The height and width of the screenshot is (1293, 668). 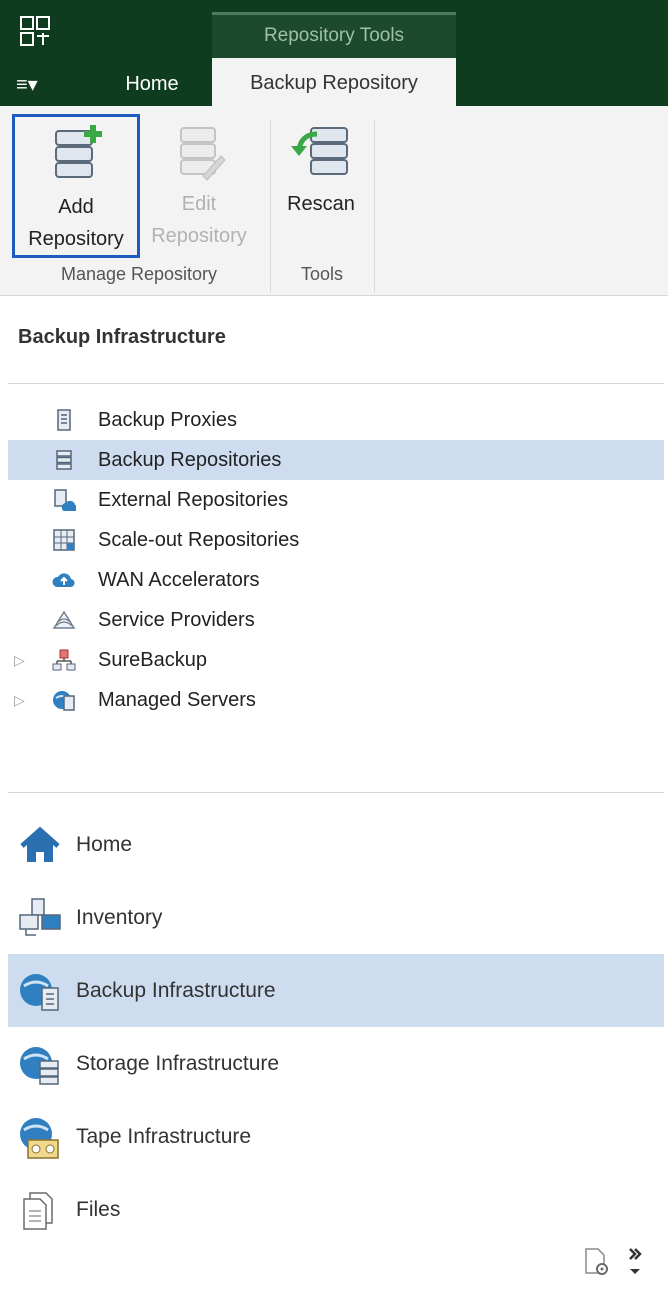 What do you see at coordinates (167, 420) in the screenshot?
I see `tree-item-label: Backup Proxies` at bounding box center [167, 420].